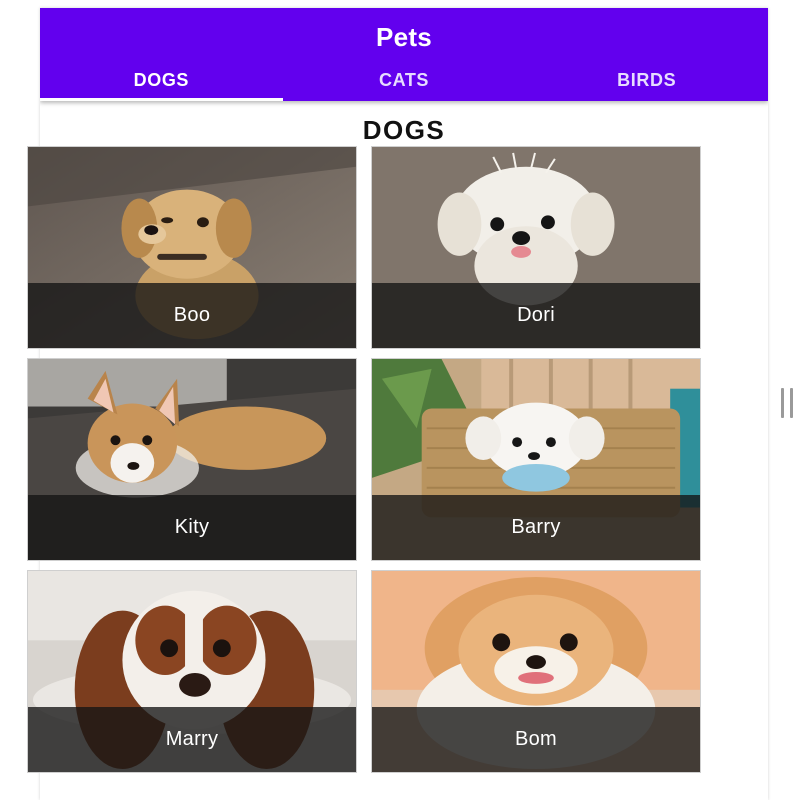 This screenshot has width=800, height=800. What do you see at coordinates (536, 671) in the screenshot?
I see `pet-card-bom: Bom` at bounding box center [536, 671].